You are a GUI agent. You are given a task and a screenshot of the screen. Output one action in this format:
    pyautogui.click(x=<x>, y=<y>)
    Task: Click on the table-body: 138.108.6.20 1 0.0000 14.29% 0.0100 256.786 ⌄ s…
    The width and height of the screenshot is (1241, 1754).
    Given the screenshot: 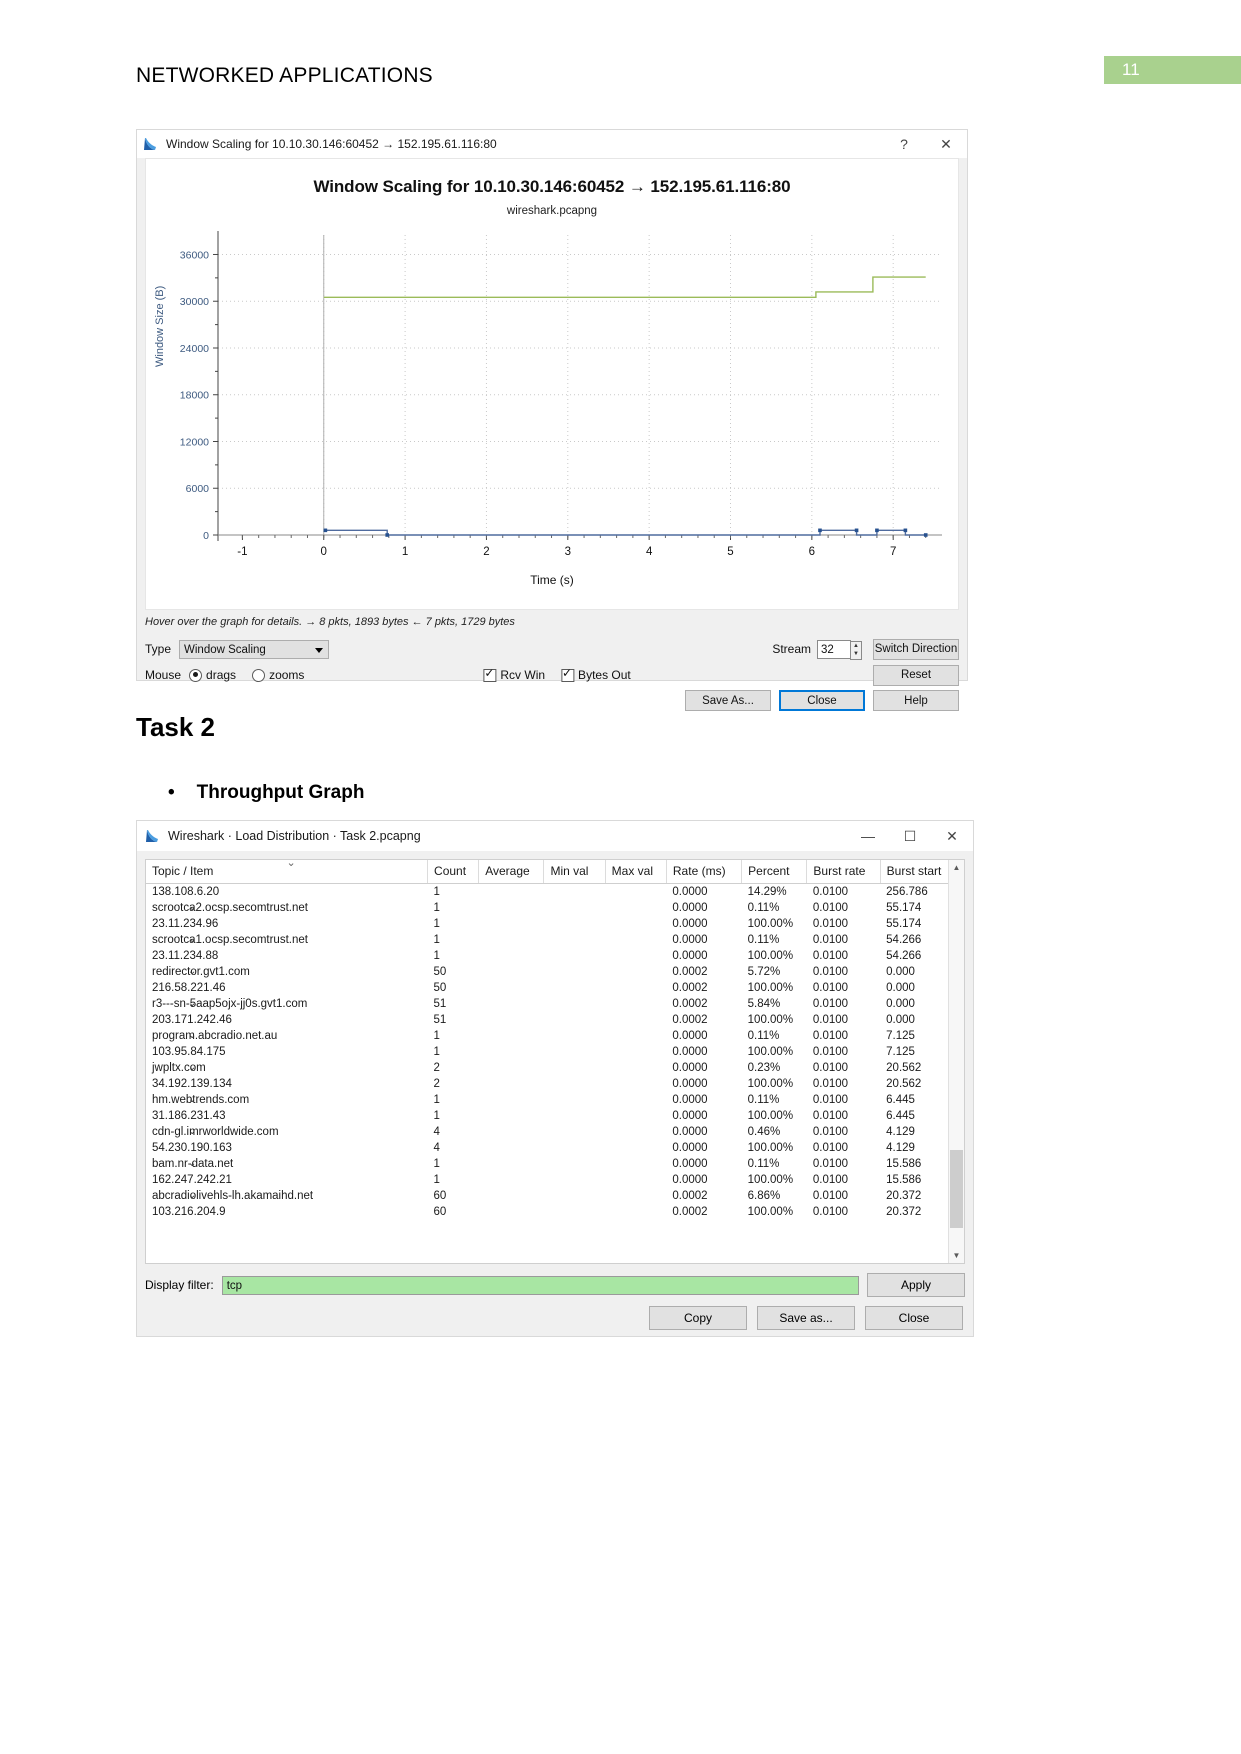 What is the action you would take?
    pyautogui.click(x=555, y=1052)
    